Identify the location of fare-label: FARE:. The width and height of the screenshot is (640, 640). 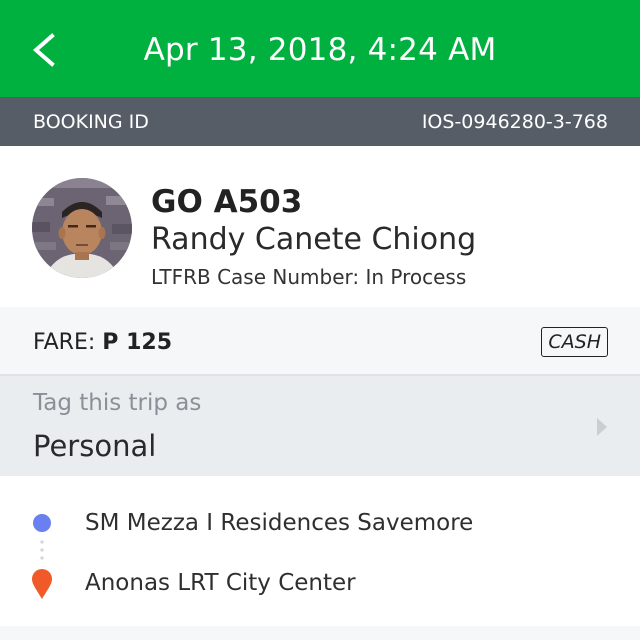
(64, 342).